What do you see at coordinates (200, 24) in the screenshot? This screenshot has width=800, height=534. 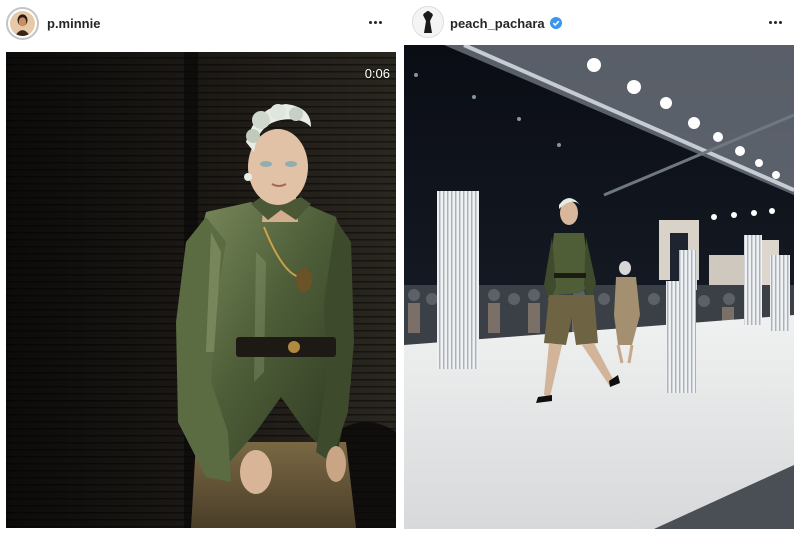 I see `post-header: p.minnie` at bounding box center [200, 24].